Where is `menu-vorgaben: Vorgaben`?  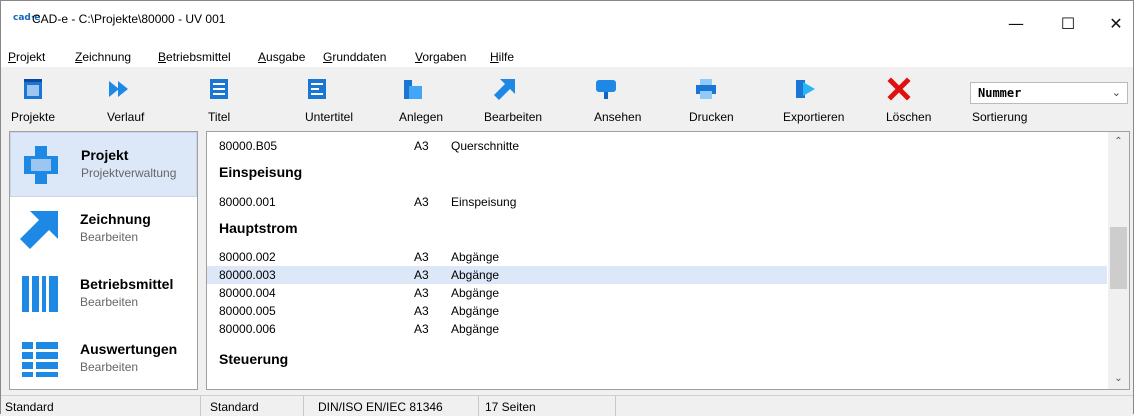
menu-vorgaben: Vorgaben is located at coordinates (440, 57).